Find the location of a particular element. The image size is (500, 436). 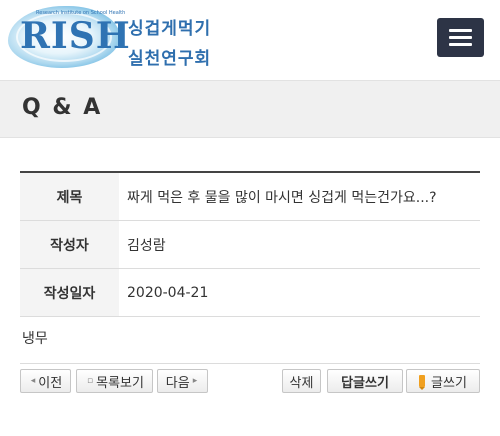

next-button: 다음 ▸ is located at coordinates (182, 381).